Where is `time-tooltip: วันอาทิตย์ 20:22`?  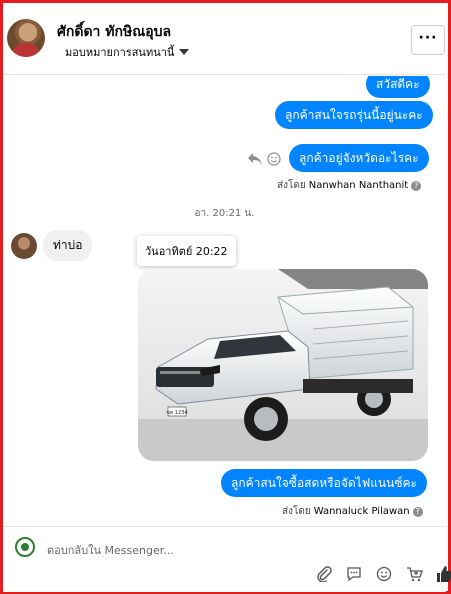
time-tooltip: วันอาทิตย์ 20:22 is located at coordinates (186, 251).